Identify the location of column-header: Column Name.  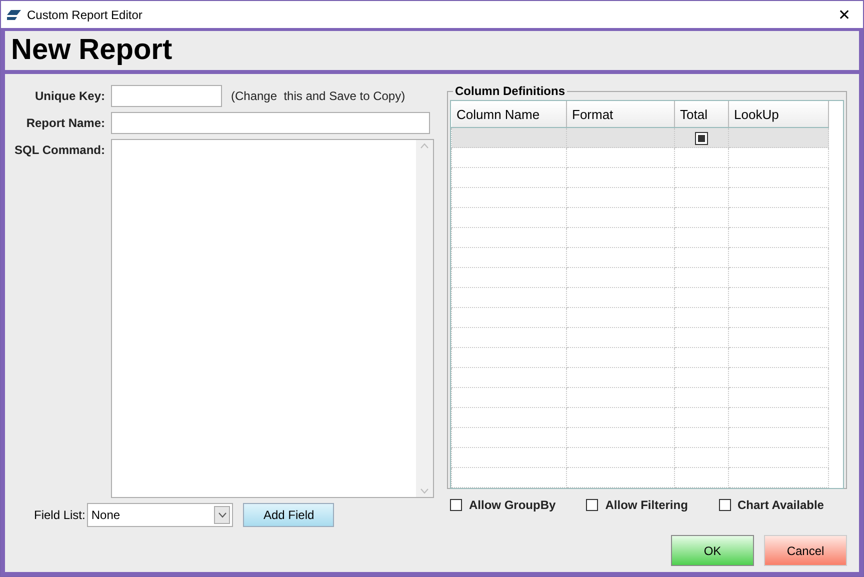
(509, 114).